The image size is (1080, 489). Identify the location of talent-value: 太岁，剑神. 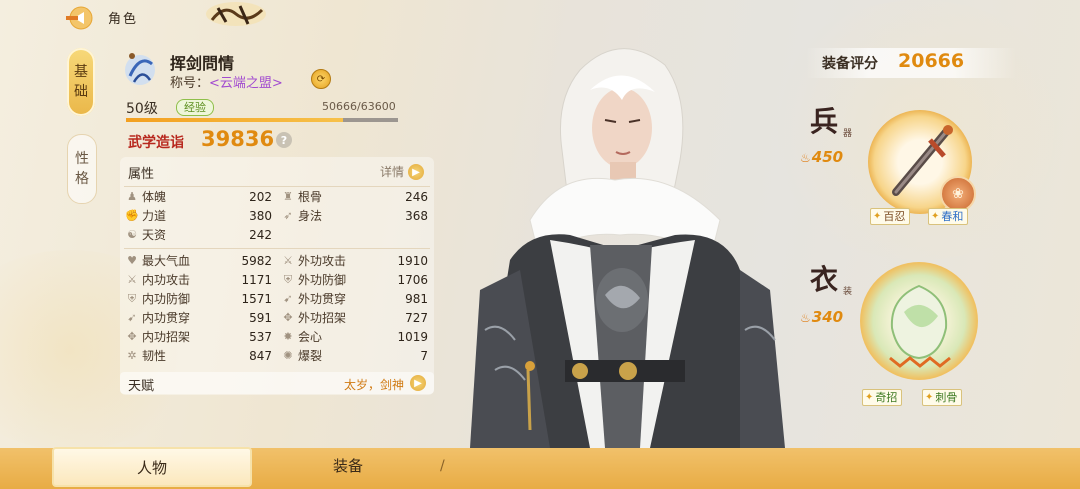
(373, 385).